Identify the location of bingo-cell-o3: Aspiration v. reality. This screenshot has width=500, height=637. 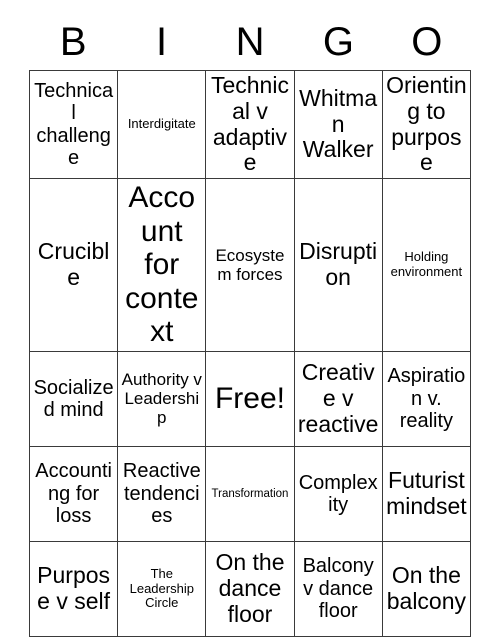
(426, 398).